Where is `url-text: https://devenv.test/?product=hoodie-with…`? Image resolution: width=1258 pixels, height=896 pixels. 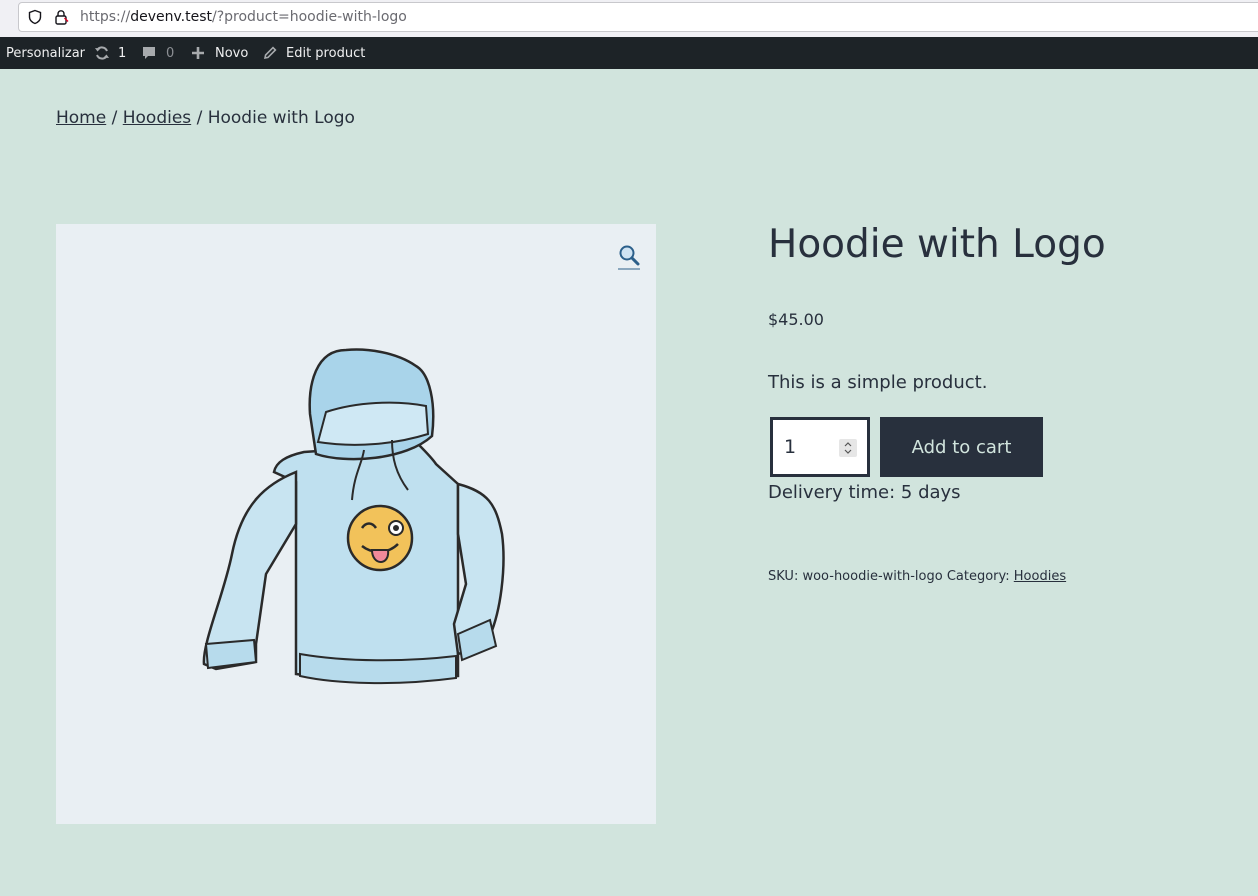 url-text: https://devenv.test/?product=hoodie-with… is located at coordinates (243, 17).